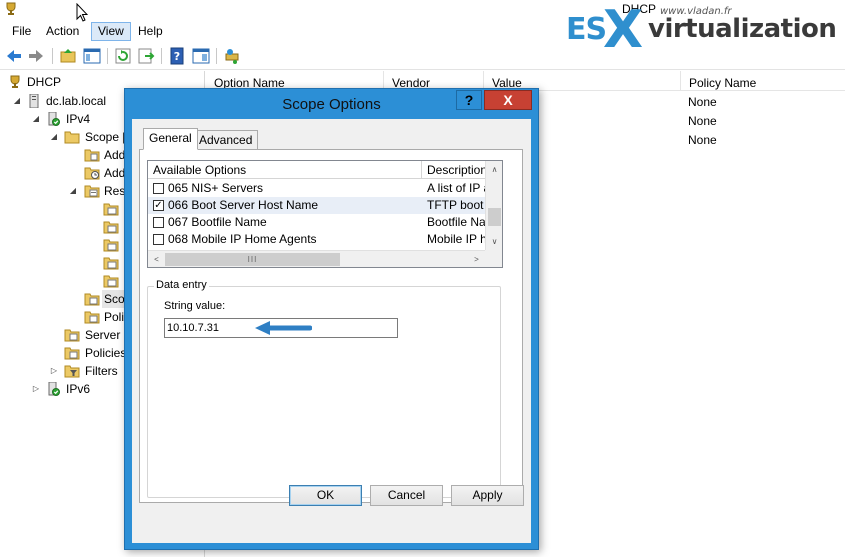 Image resolution: width=845 pixels, height=557 pixels. I want to click on apply-button: Apply, so click(487, 495).